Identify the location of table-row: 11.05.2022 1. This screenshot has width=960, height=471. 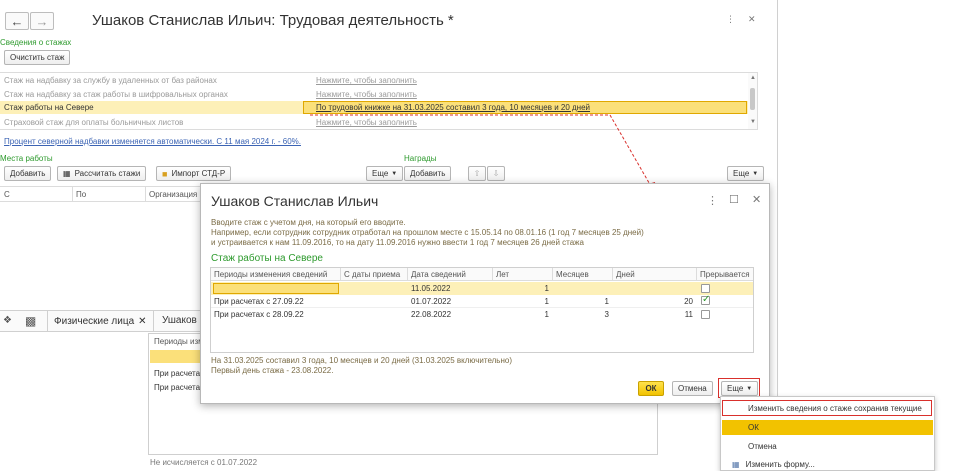
(482, 288).